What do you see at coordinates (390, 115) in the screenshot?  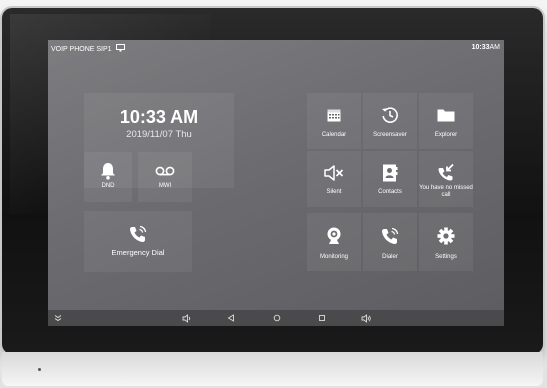 I see `clock-history-icon` at bounding box center [390, 115].